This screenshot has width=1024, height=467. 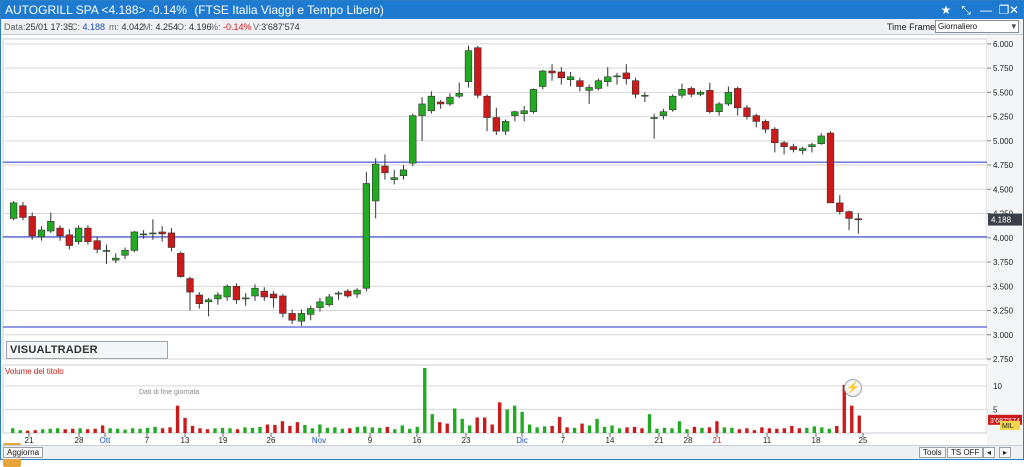 What do you see at coordinates (96, 10) in the screenshot?
I see `instrument-title: AUTOGRILL SPA <4.188> -0.14%` at bounding box center [96, 10].